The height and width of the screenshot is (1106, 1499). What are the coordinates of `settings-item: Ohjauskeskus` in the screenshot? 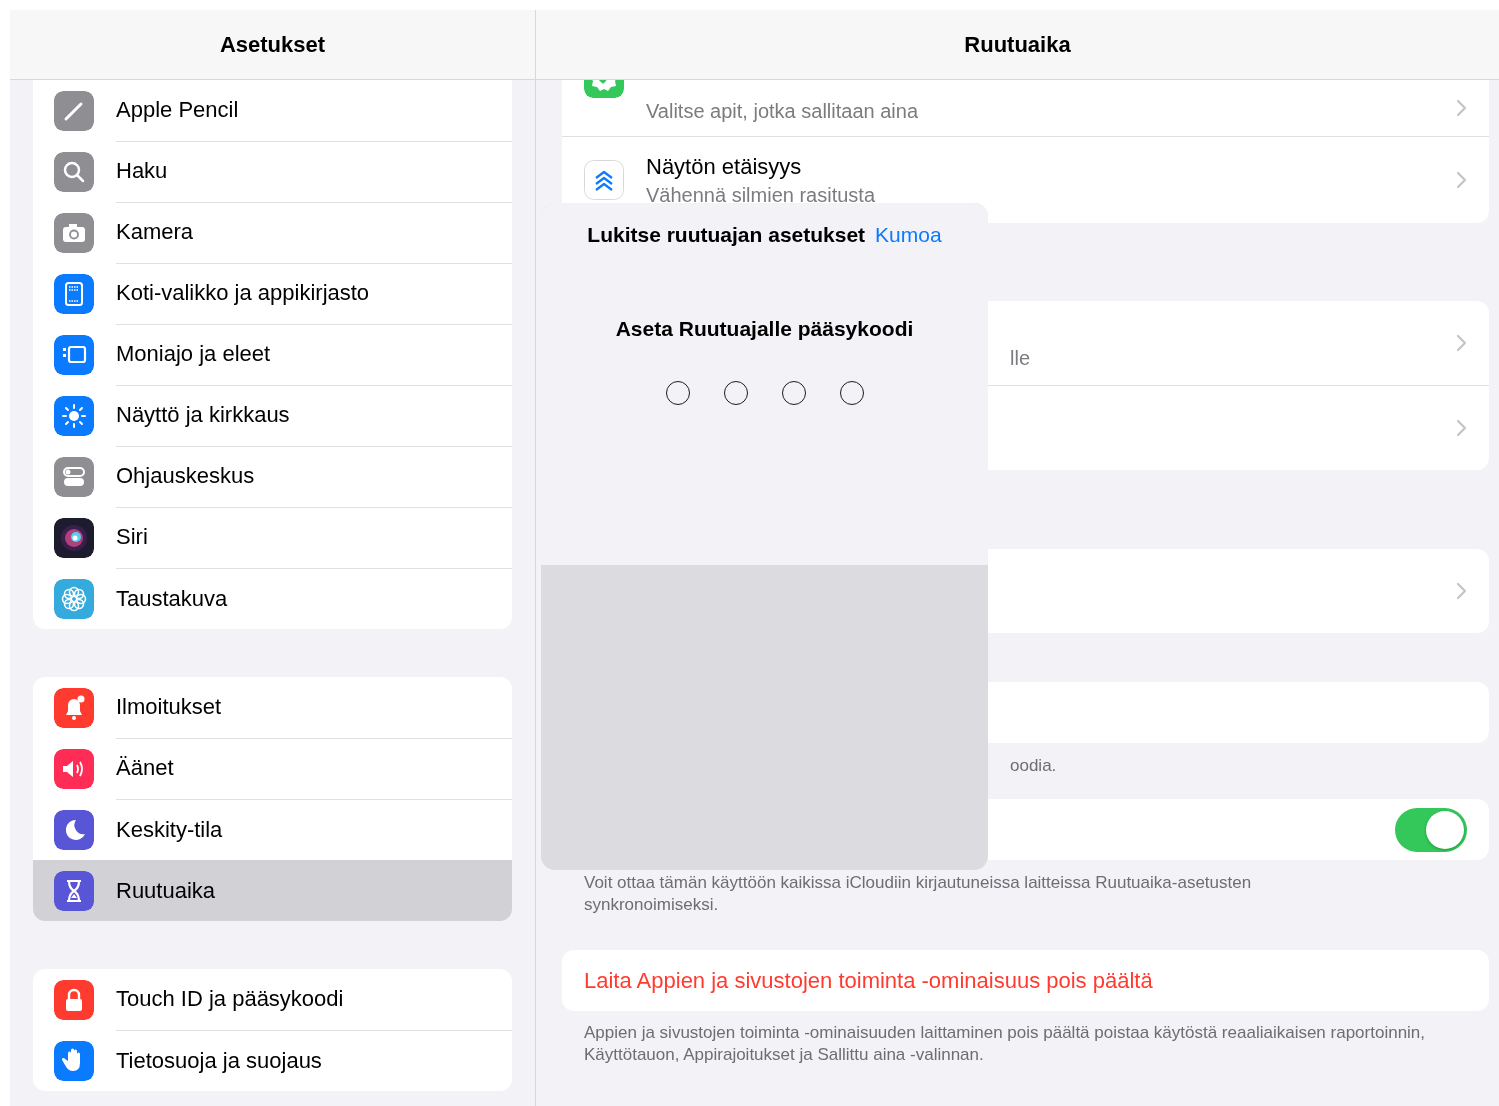 It's located at (272, 476).